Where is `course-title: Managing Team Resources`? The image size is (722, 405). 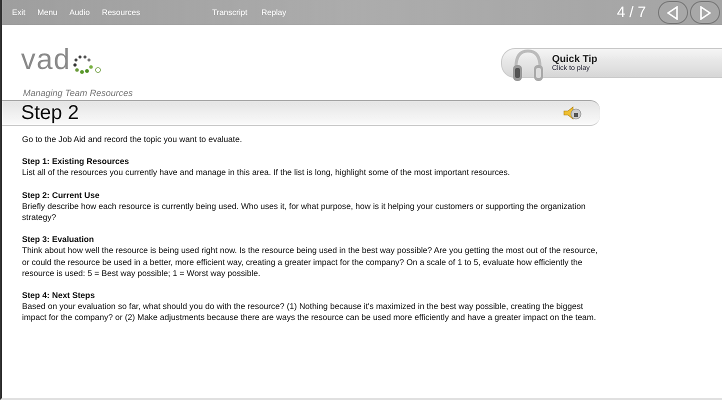 course-title: Managing Team Resources is located at coordinates (78, 93).